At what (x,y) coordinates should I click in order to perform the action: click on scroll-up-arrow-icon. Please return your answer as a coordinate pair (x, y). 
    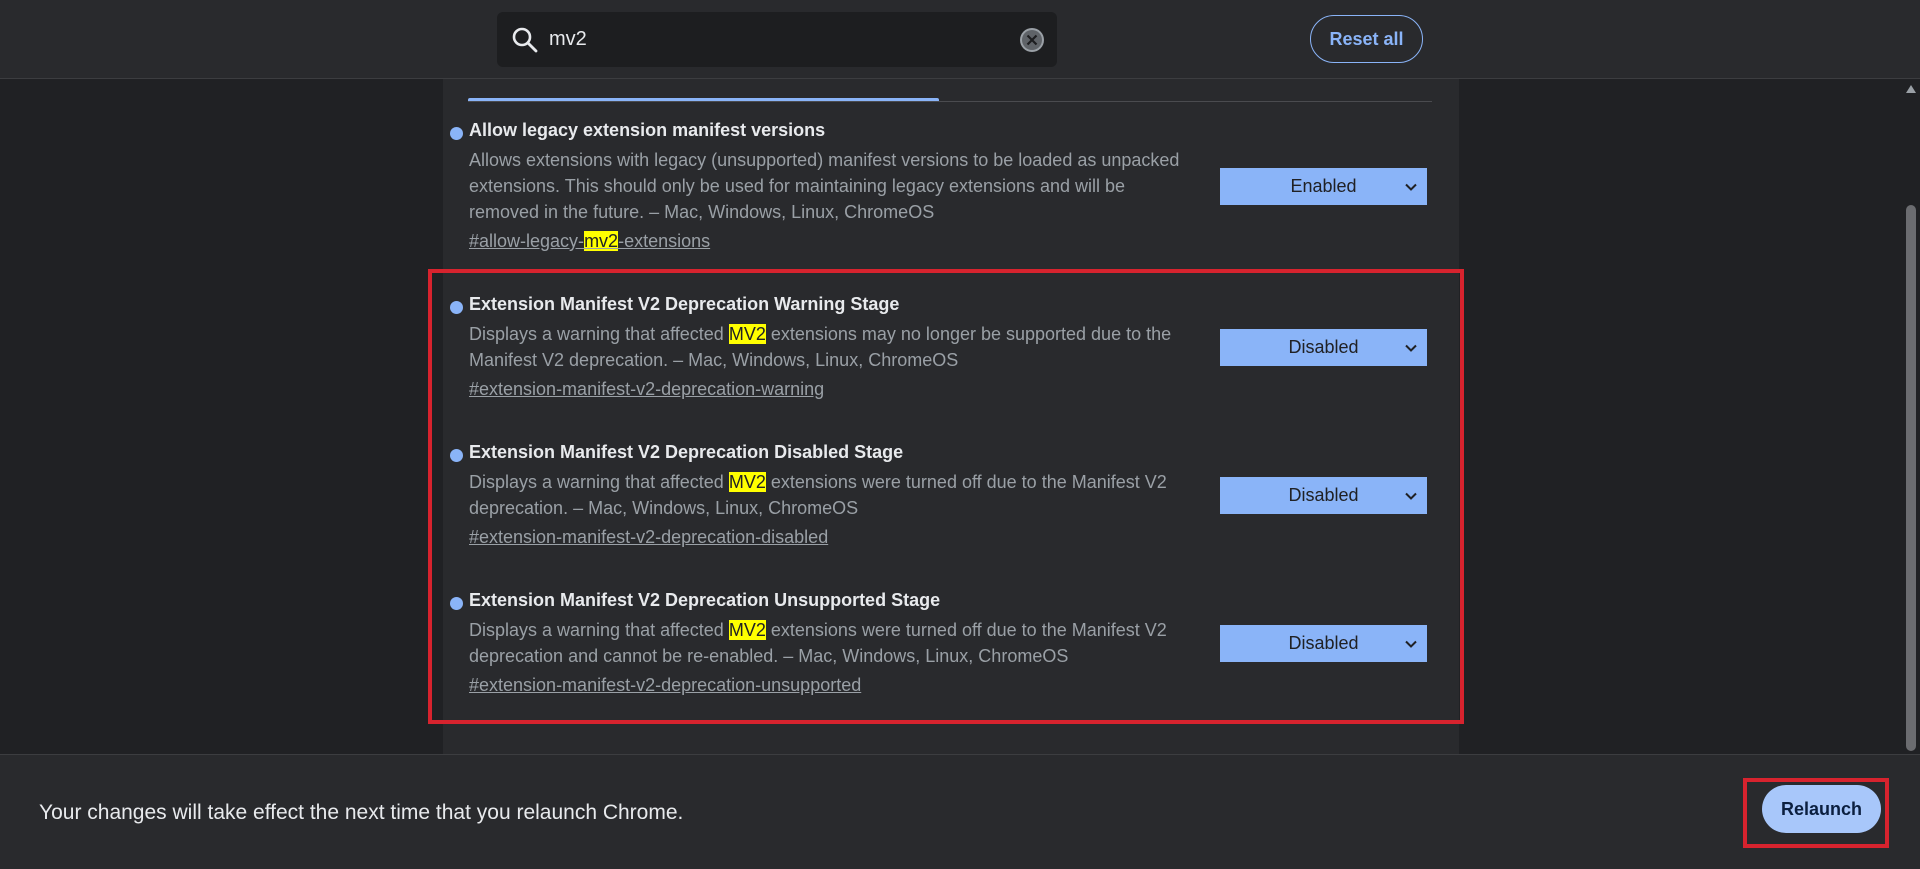
    Looking at the image, I should click on (1911, 89).